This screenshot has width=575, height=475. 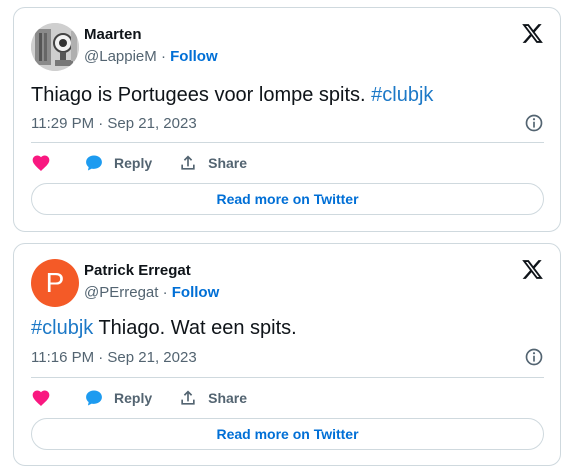 I want to click on avatar, so click(x=55, y=47).